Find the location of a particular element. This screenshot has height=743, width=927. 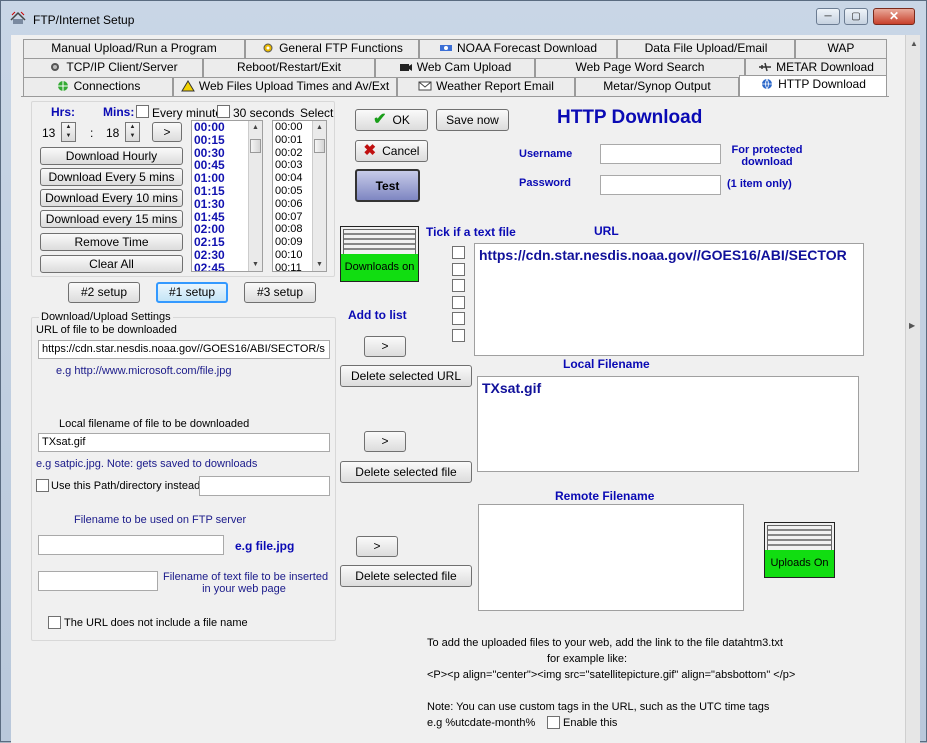

list-item: 00:03 is located at coordinates (289, 165).